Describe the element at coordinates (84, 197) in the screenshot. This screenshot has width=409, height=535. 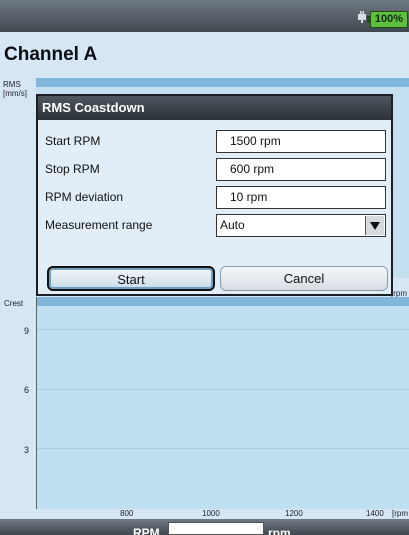
I see `rpm-deviation-label: RPM deviation` at that location.